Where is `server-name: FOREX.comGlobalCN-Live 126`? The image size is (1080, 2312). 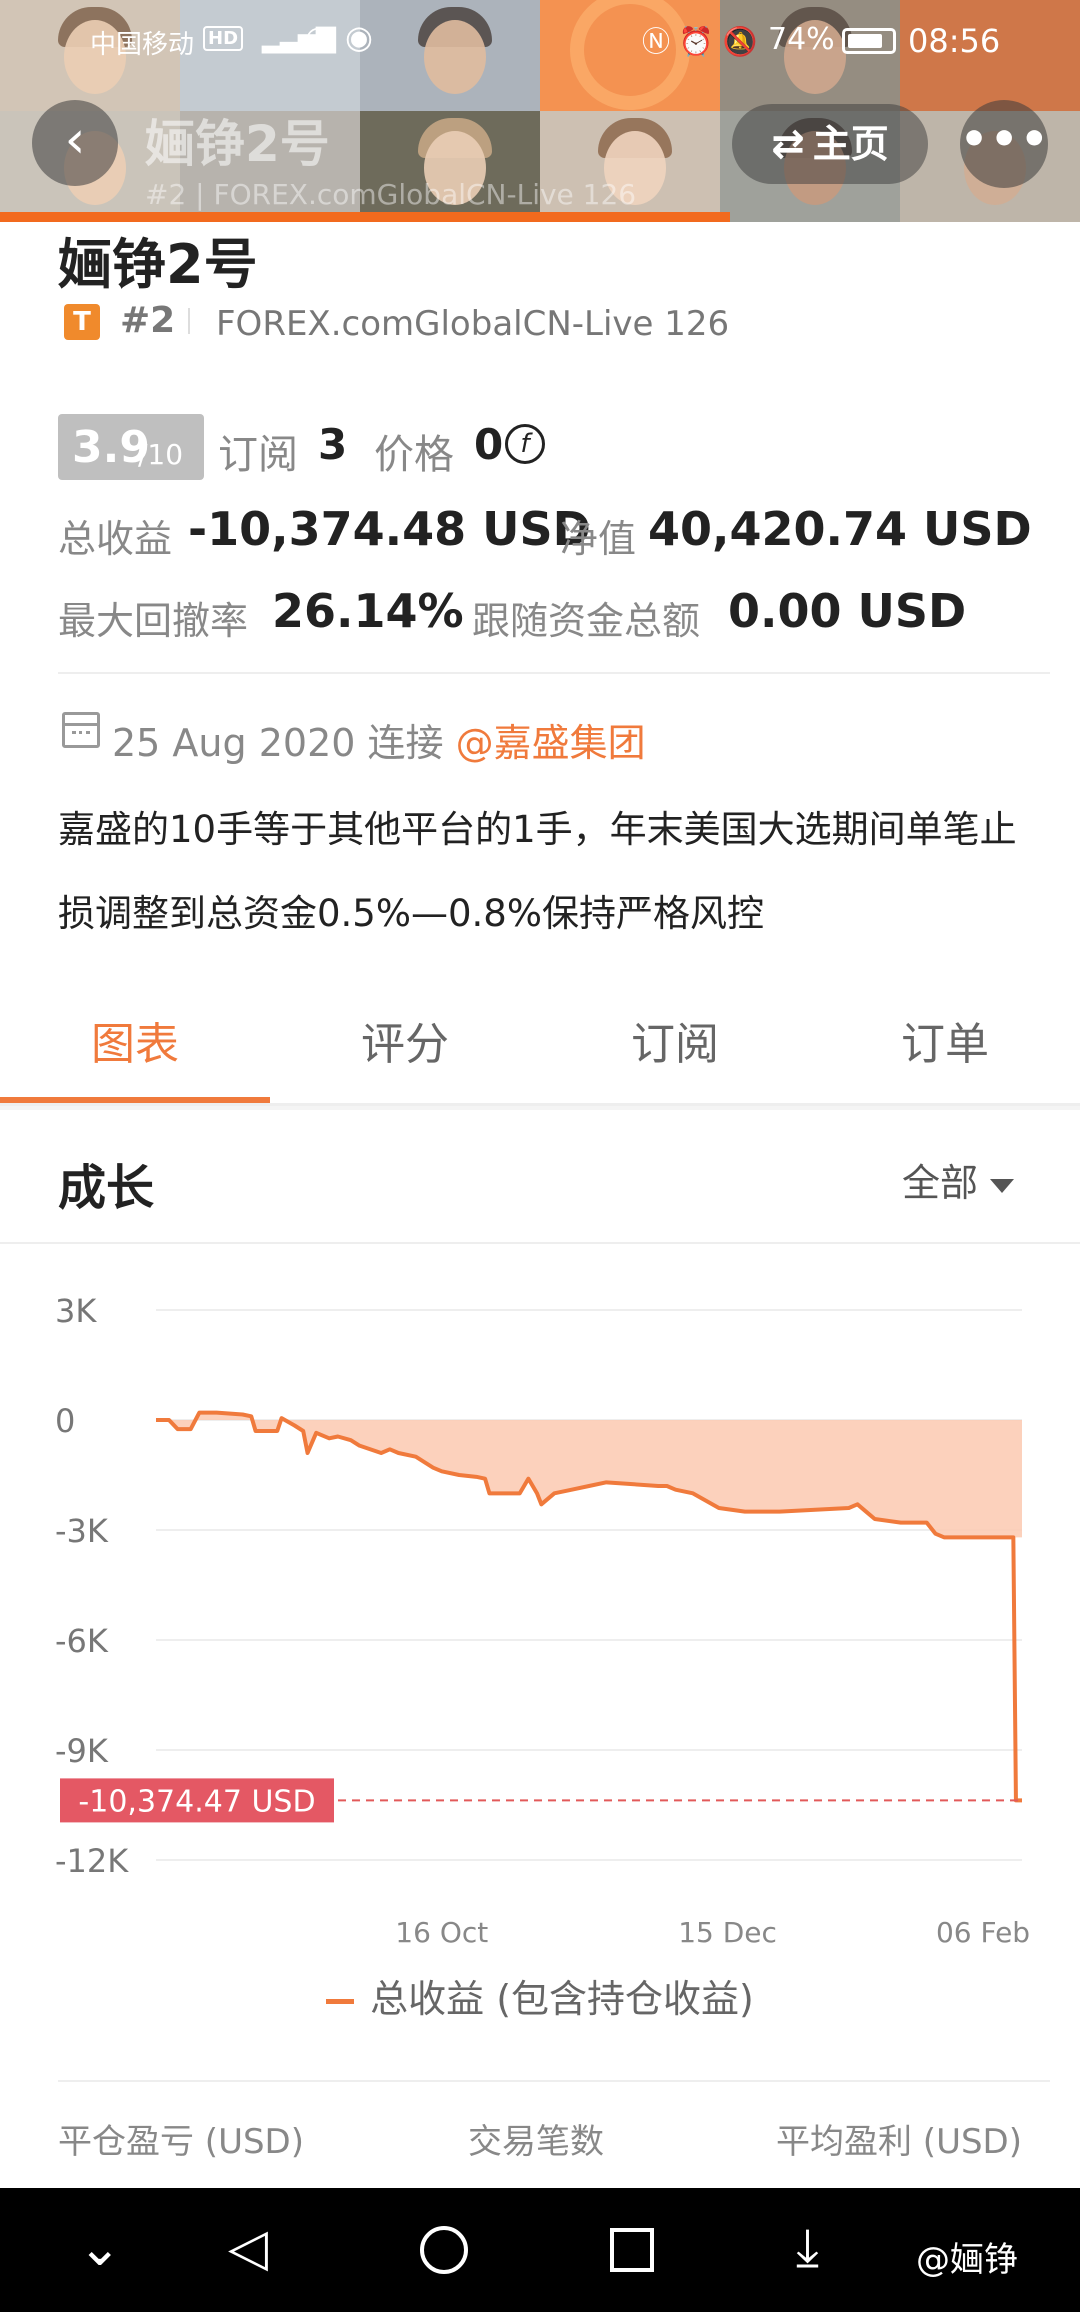 server-name: FOREX.comGlobalCN-Live 126 is located at coordinates (473, 324).